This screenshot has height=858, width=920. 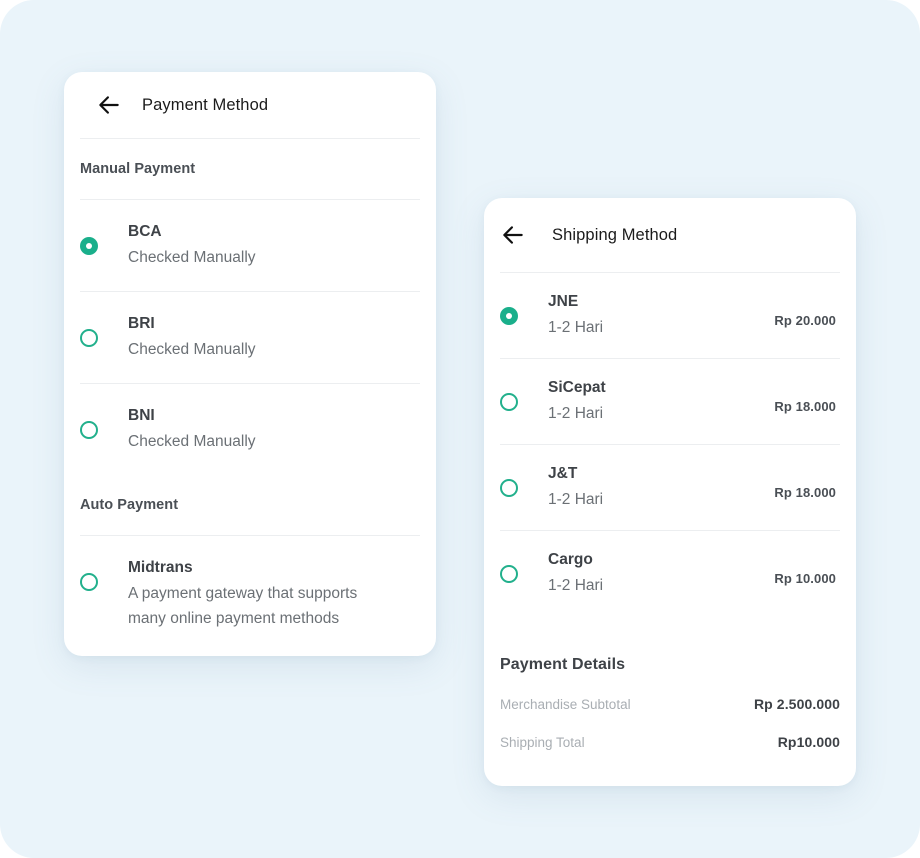 I want to click on payment-option-name: BNI, so click(x=141, y=415).